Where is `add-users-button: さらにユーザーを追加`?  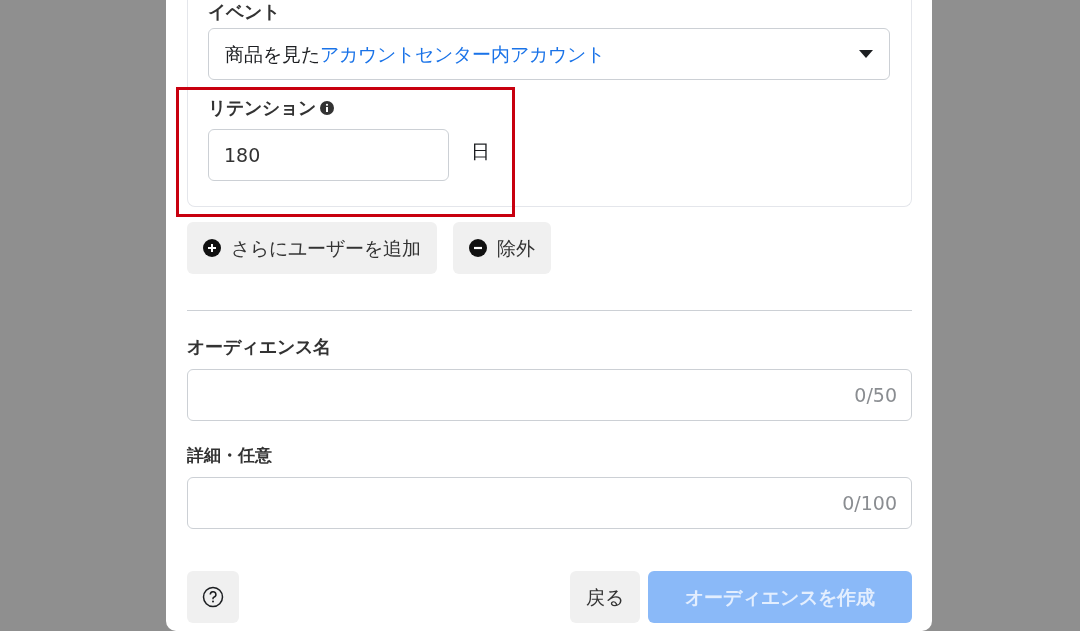
add-users-button: さらにユーザーを追加 is located at coordinates (312, 248).